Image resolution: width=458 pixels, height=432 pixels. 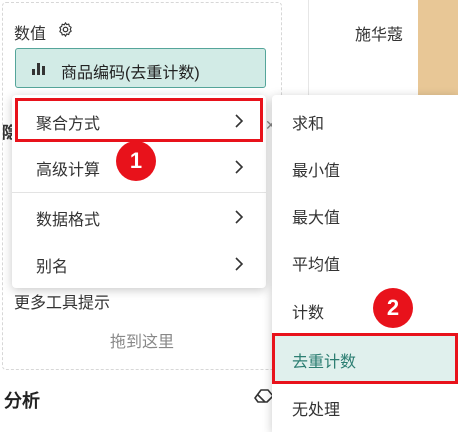 What do you see at coordinates (62, 303) in the screenshot?
I see `more-tooltip-label: 更多工具提示` at bounding box center [62, 303].